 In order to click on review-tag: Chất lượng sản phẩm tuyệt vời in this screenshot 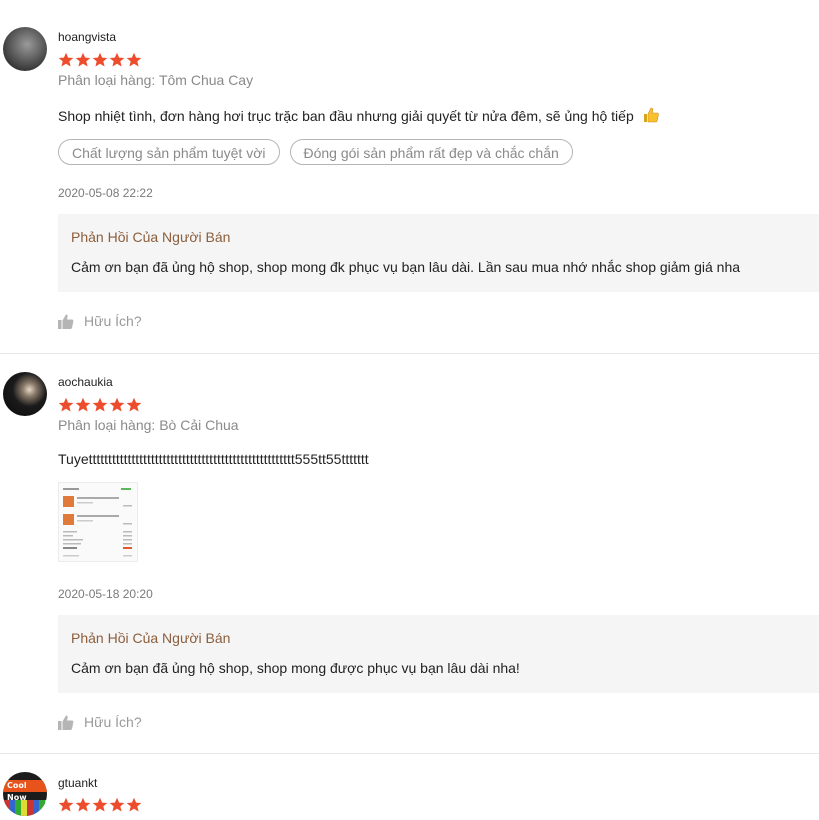, I will do `click(169, 152)`.